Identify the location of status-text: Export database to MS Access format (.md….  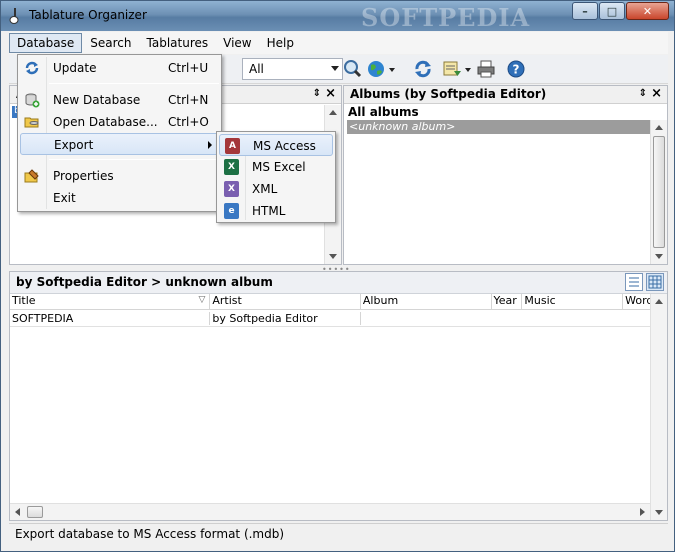
(150, 534).